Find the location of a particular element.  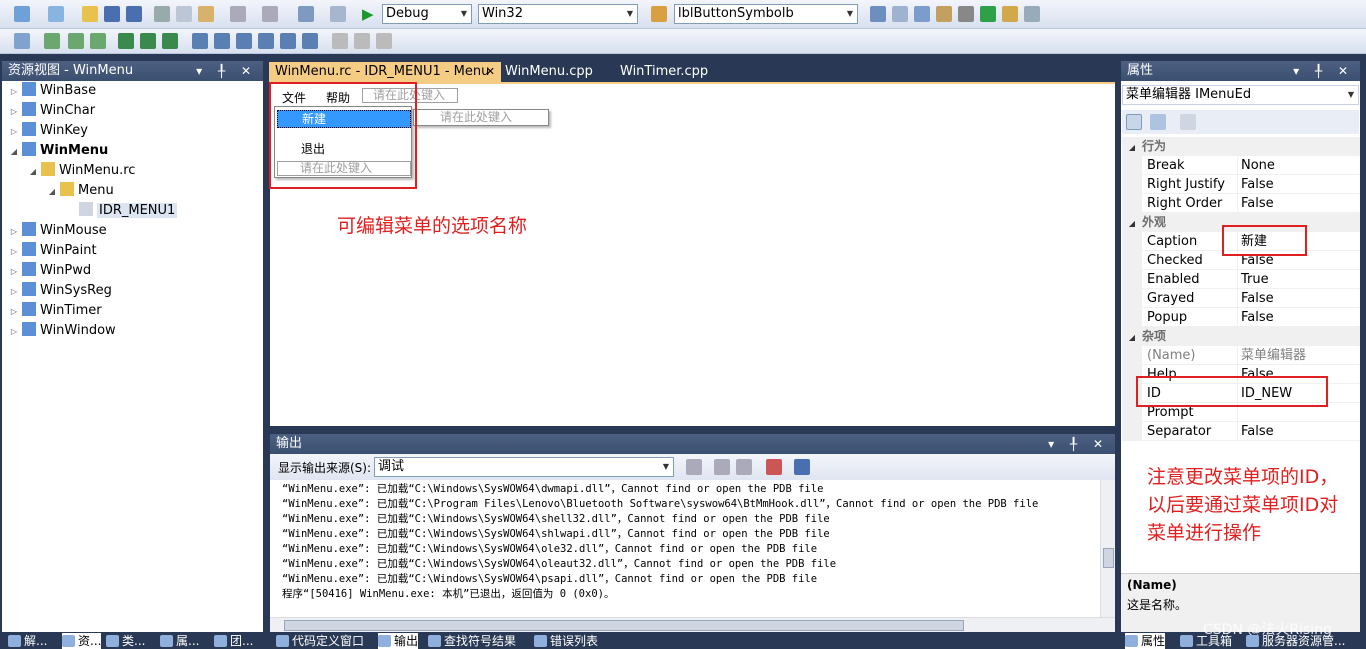

property-row: Separator False is located at coordinates (1241, 431).